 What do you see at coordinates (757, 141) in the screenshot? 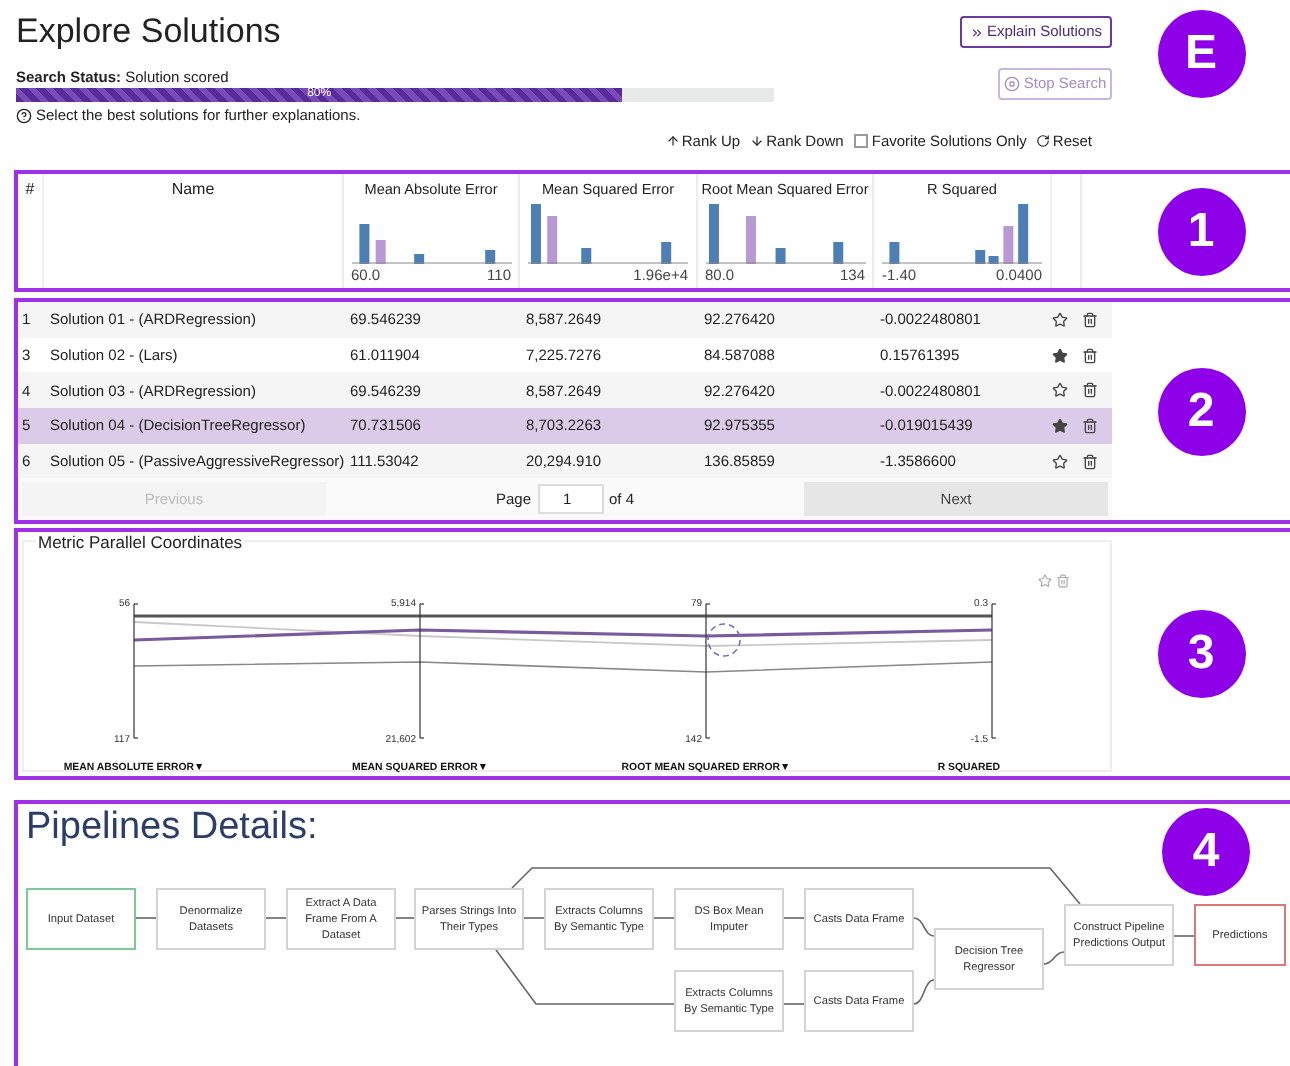
I see `arrow-down-icon` at bounding box center [757, 141].